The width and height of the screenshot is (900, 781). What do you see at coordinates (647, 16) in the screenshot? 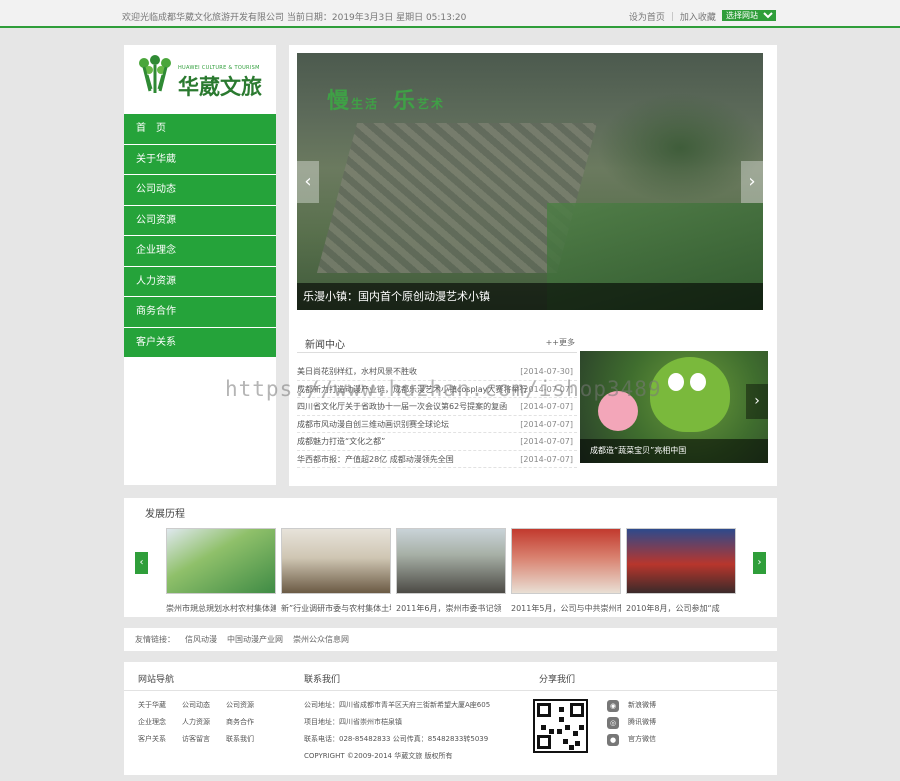
I see `set-homepage-link: 设为首页` at bounding box center [647, 16].